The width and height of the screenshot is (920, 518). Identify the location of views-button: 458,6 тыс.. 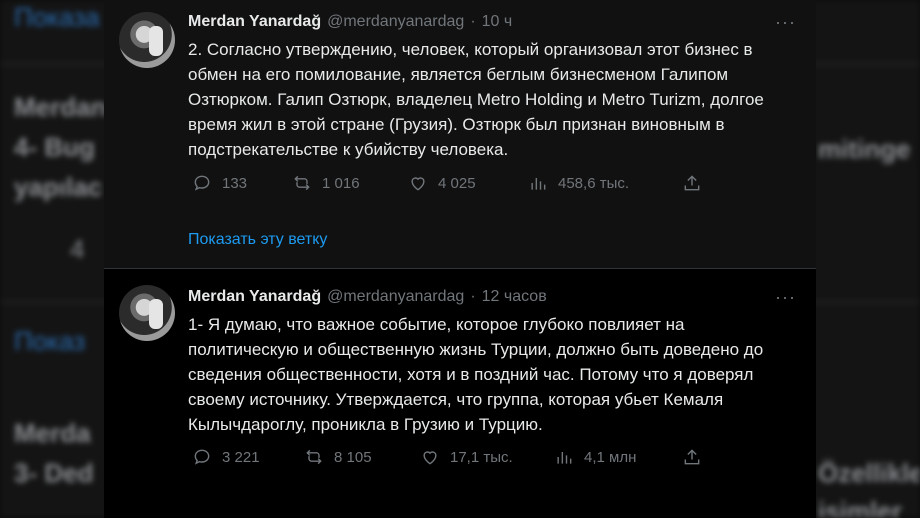
(578, 183).